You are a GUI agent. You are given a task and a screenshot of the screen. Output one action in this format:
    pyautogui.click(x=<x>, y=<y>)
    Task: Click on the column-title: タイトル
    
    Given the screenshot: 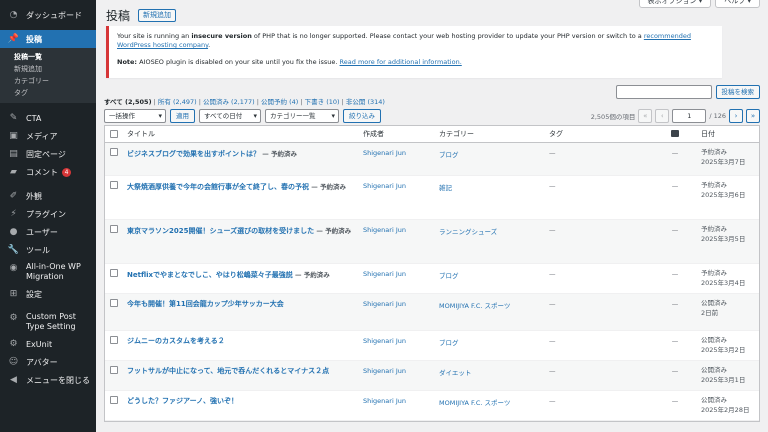 What is the action you would take?
    pyautogui.click(x=242, y=134)
    